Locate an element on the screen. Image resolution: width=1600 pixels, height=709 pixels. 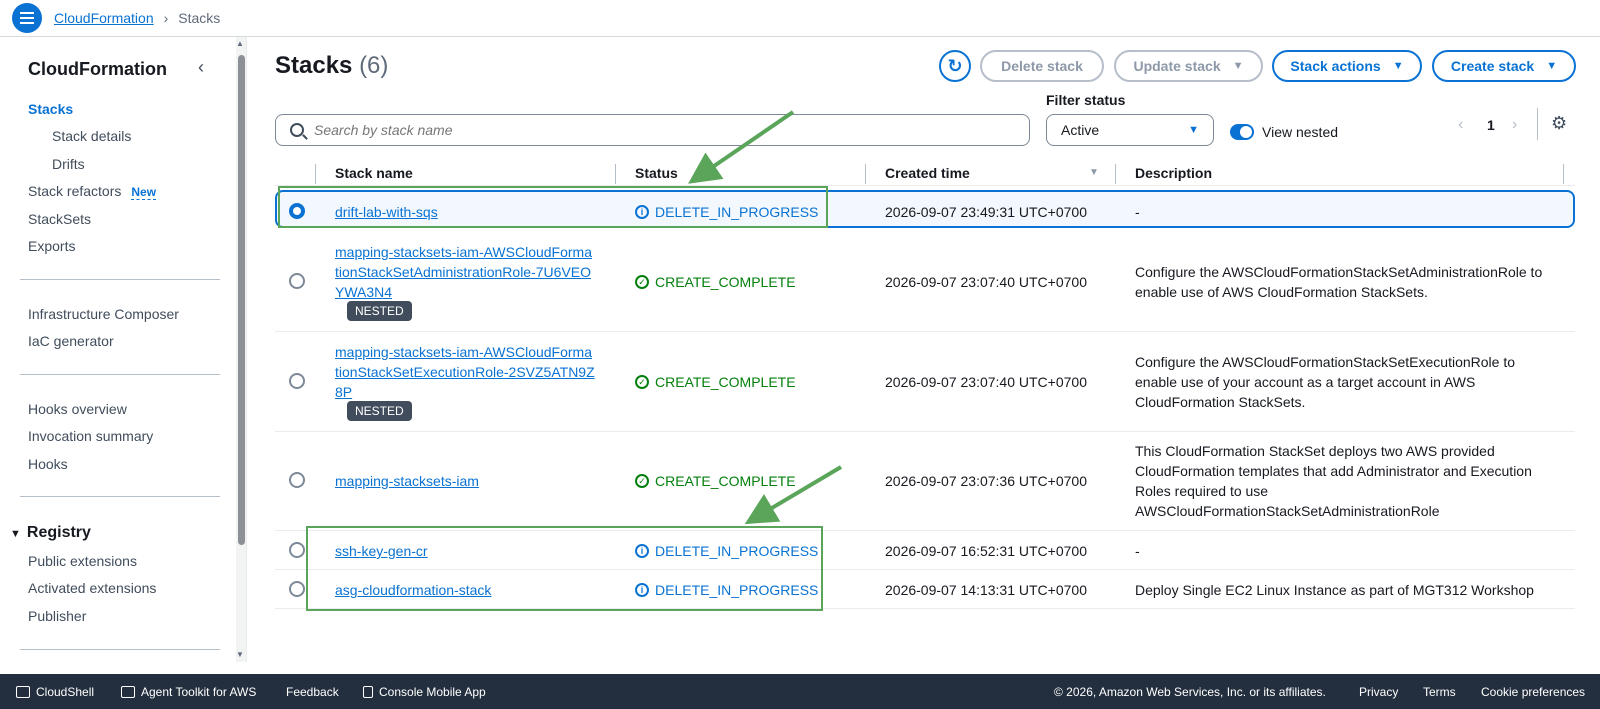
pagination-page-number: 1 is located at coordinates (1491, 125).